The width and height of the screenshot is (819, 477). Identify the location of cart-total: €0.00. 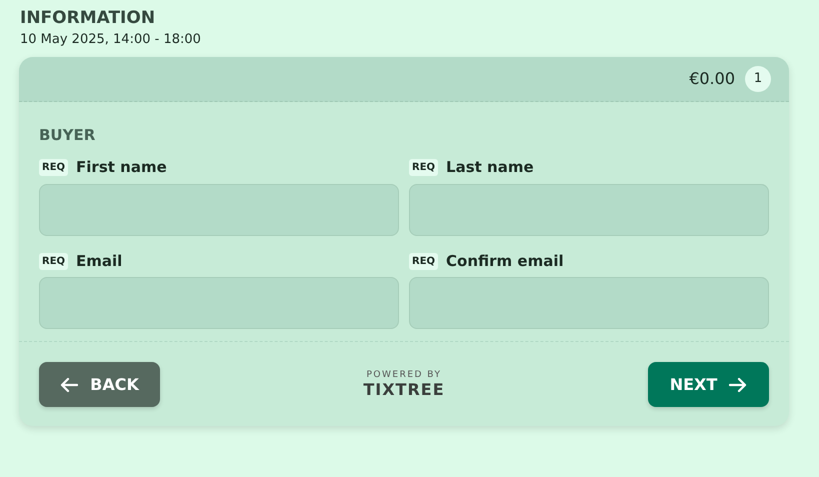
(712, 79).